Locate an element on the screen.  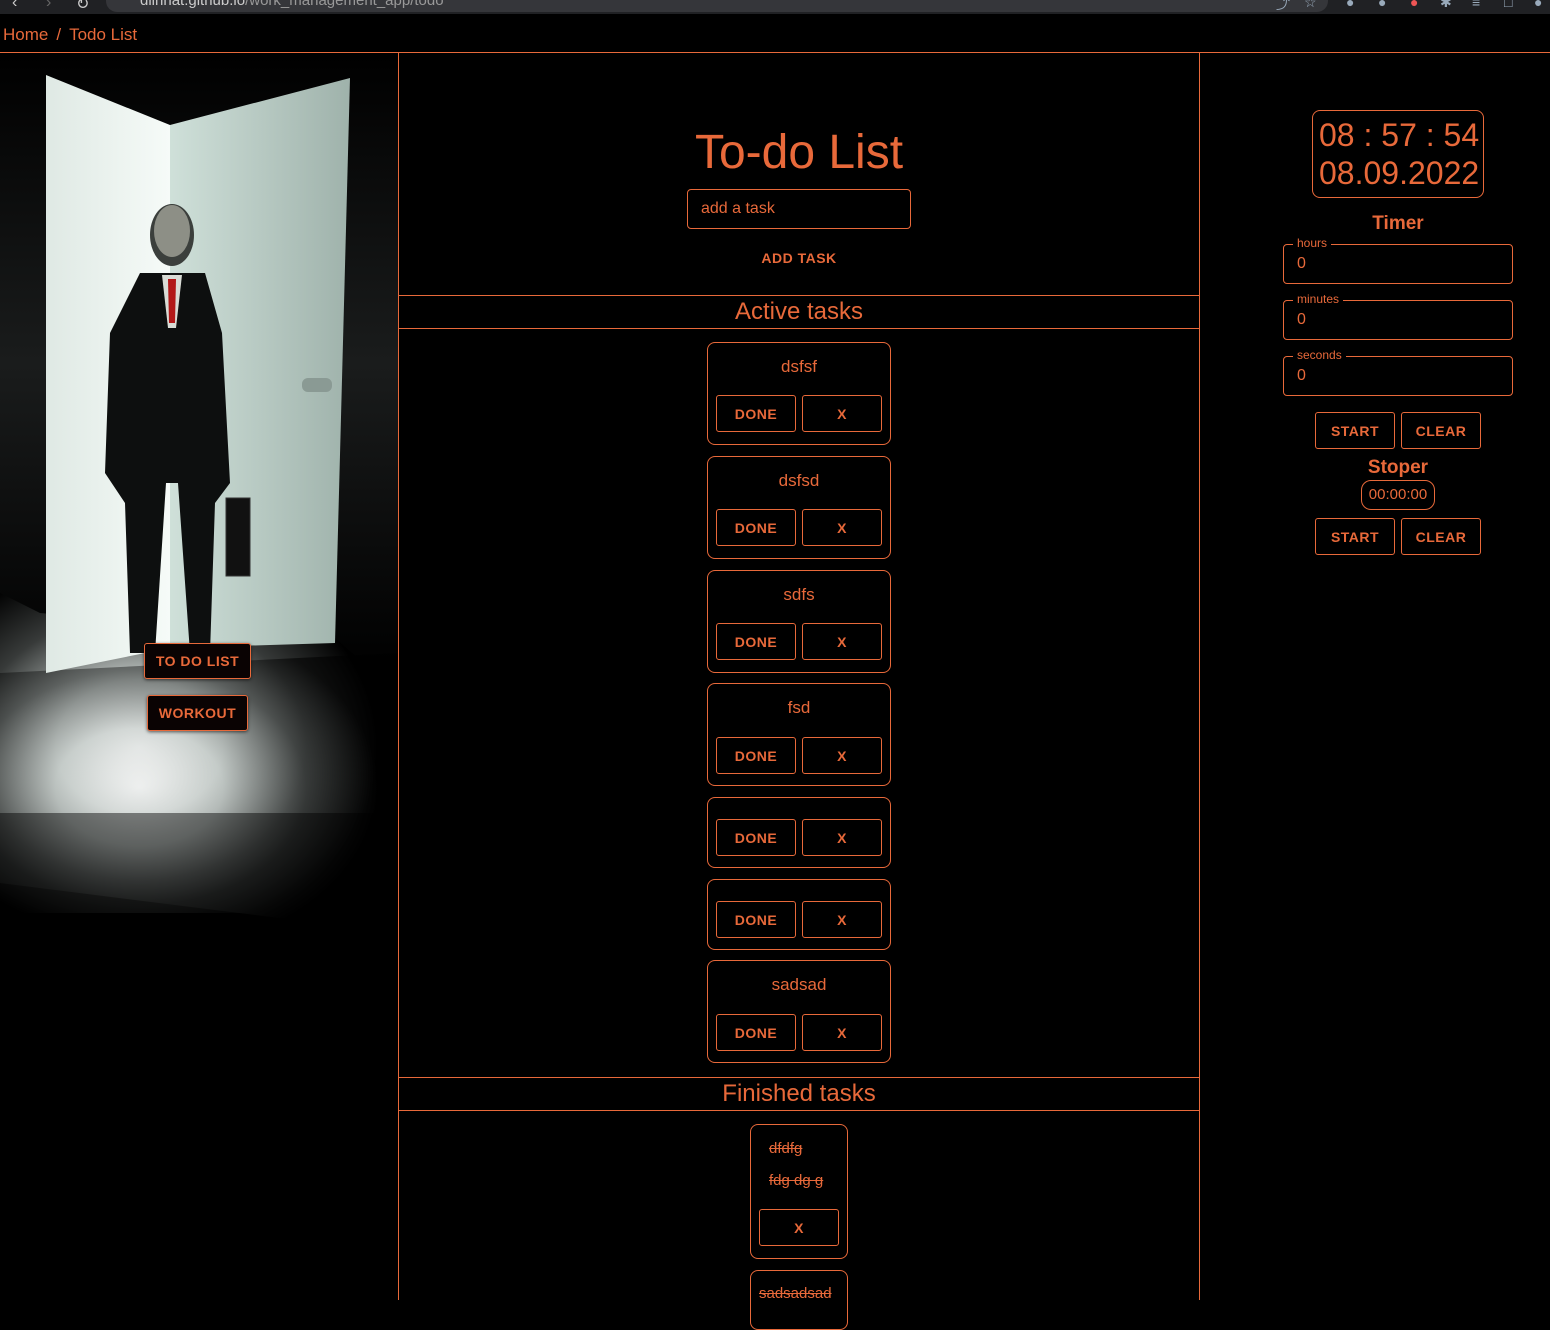
minutes-field: minutes 0 is located at coordinates (1398, 316).